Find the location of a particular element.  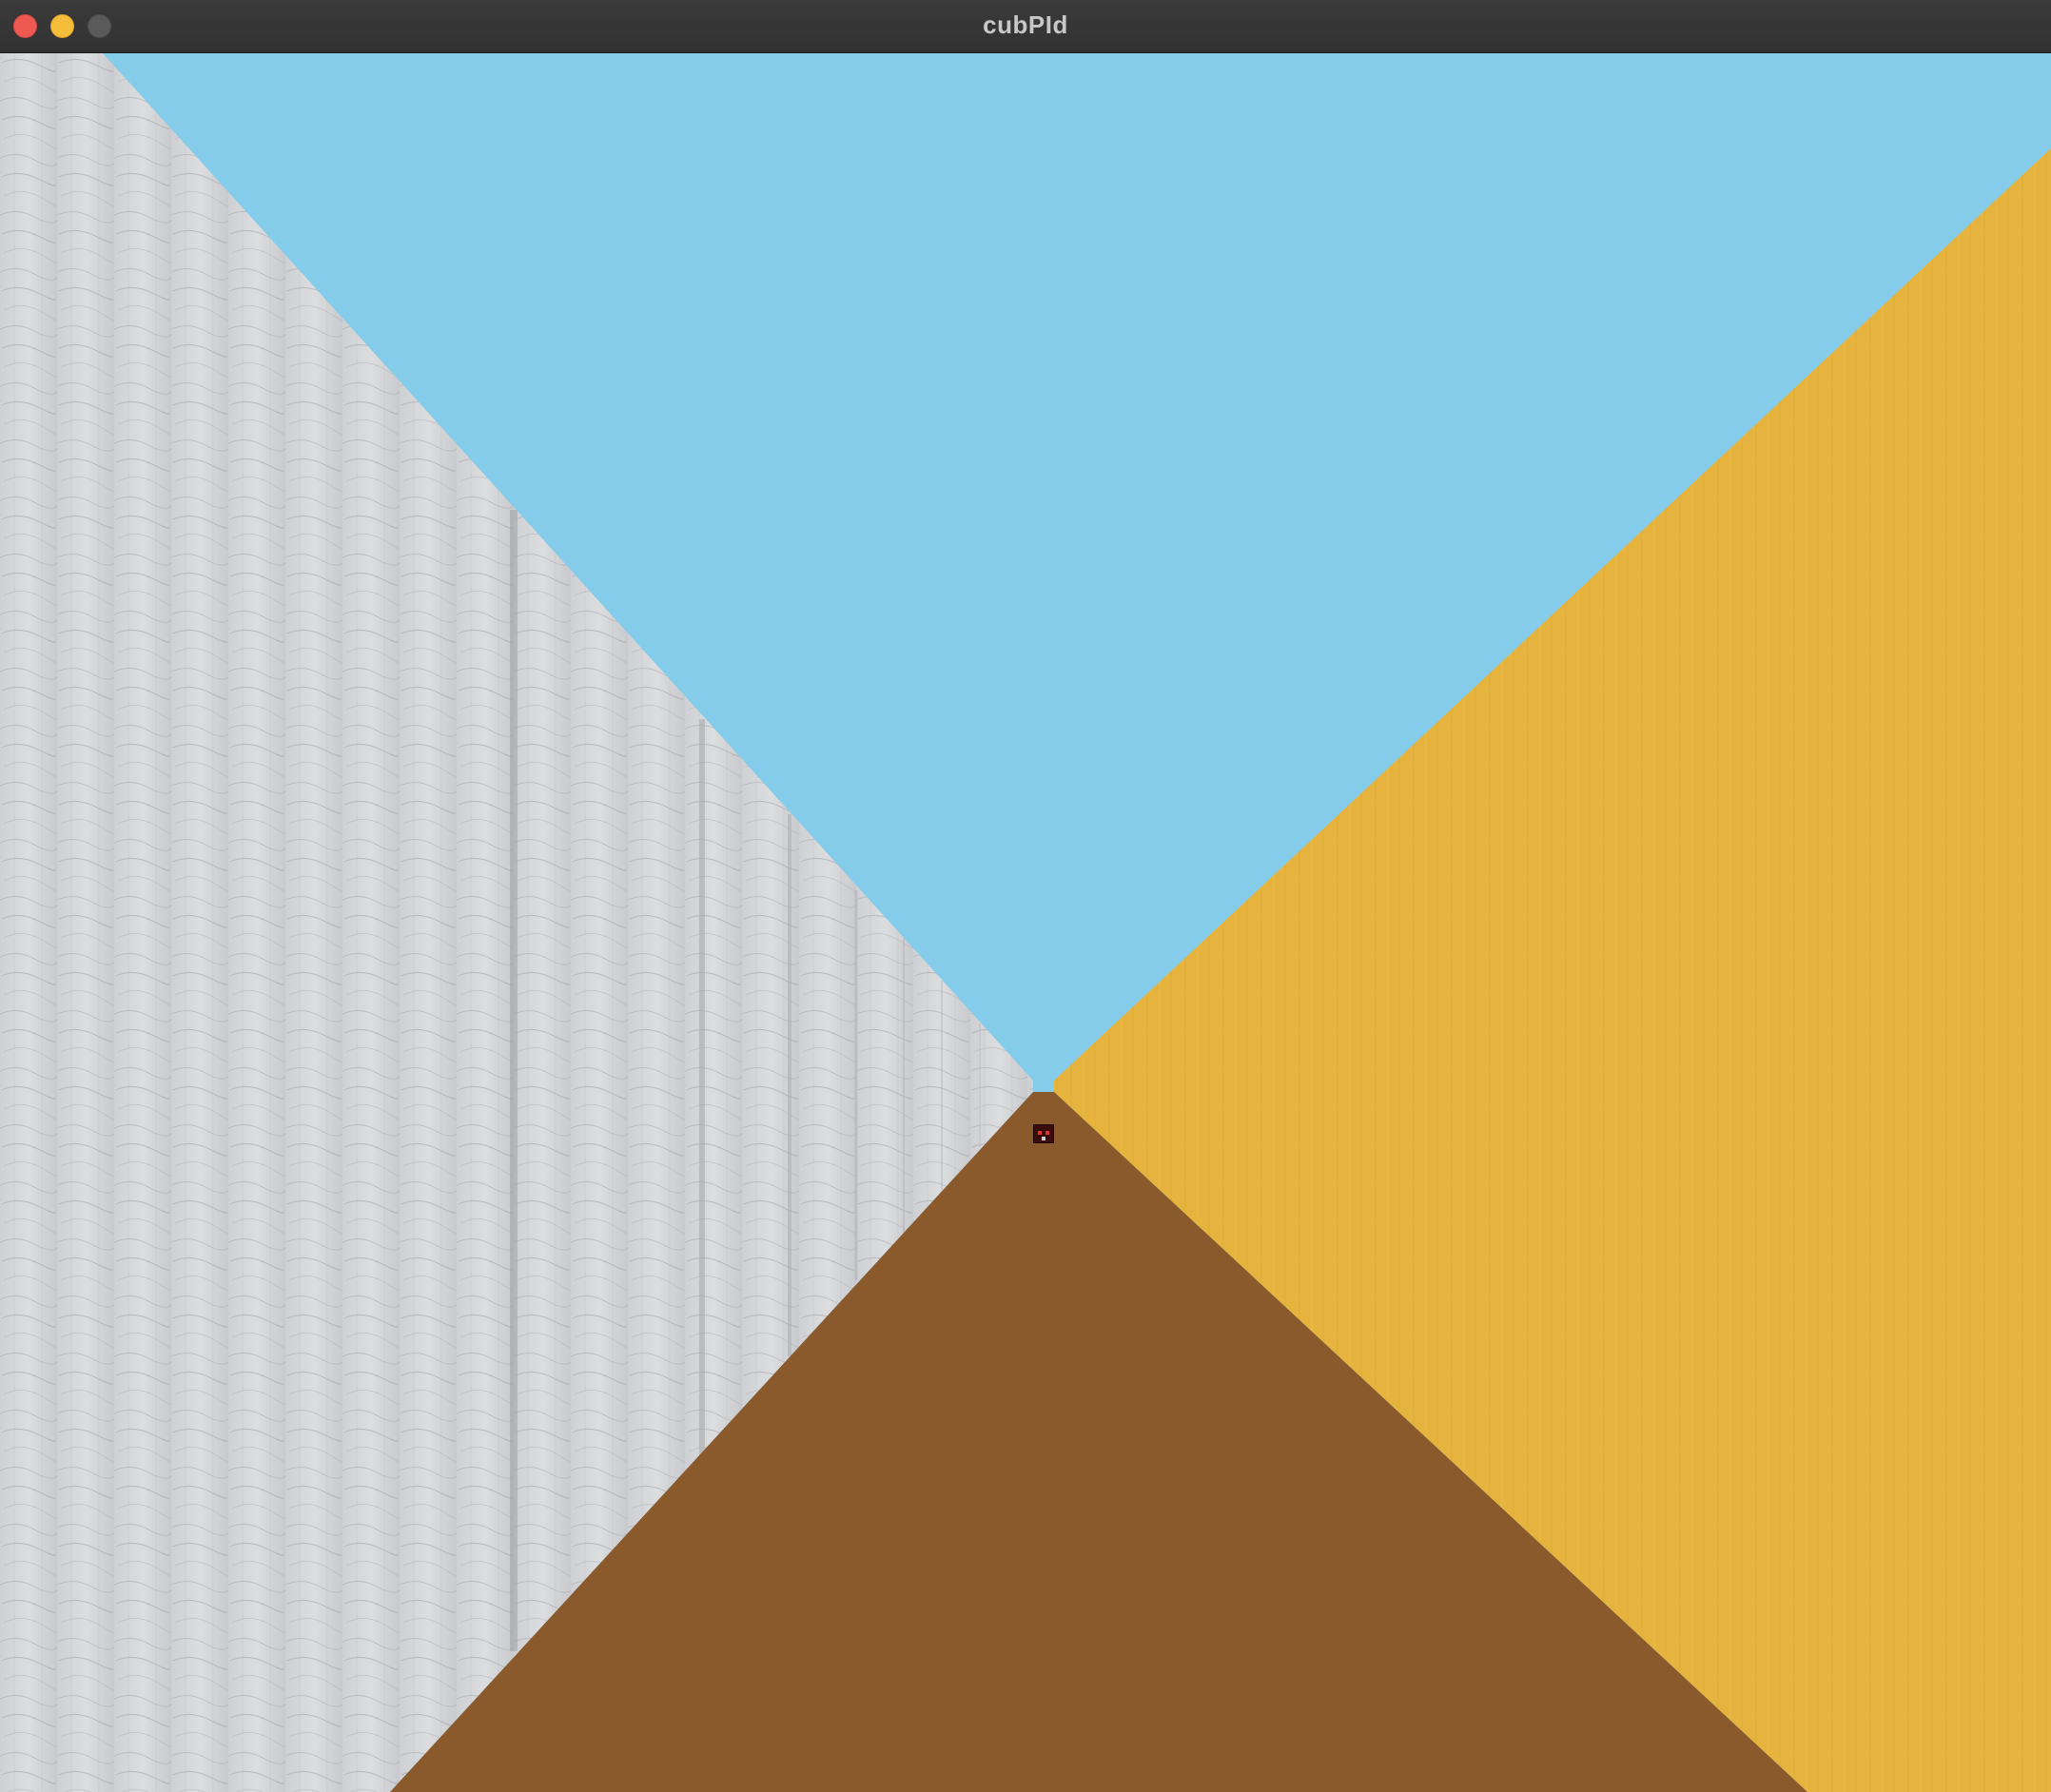

title-bar: cubPId is located at coordinates (1025, 26).